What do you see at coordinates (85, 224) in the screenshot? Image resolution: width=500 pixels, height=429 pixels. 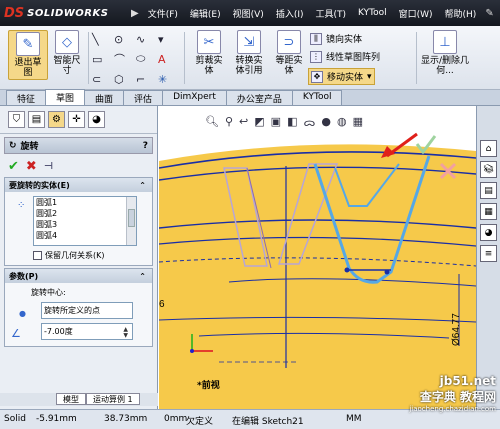 I see `list-item: 圆弧3` at bounding box center [85, 224].